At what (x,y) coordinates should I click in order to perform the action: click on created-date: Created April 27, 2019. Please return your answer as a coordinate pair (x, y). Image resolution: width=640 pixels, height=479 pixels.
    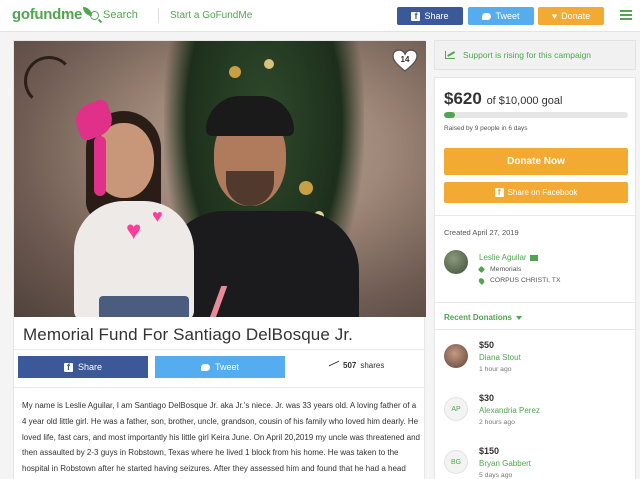
    Looking at the image, I should click on (481, 232).